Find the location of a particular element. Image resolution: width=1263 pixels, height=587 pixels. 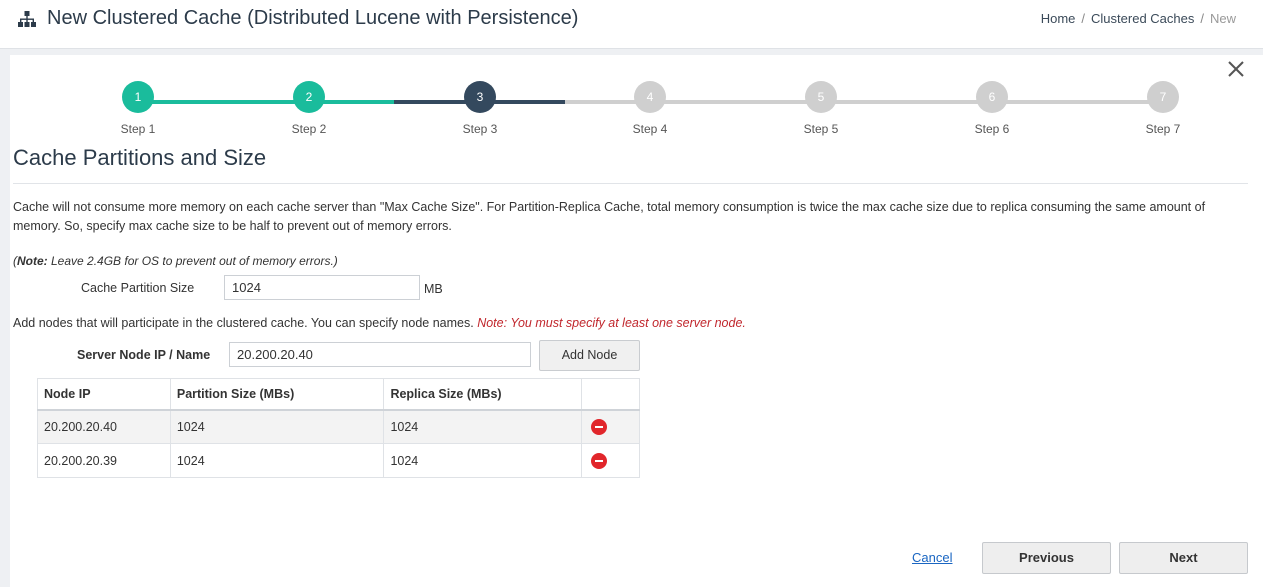

table-row: 20.200.20.39 1024 1024 is located at coordinates (338, 460).